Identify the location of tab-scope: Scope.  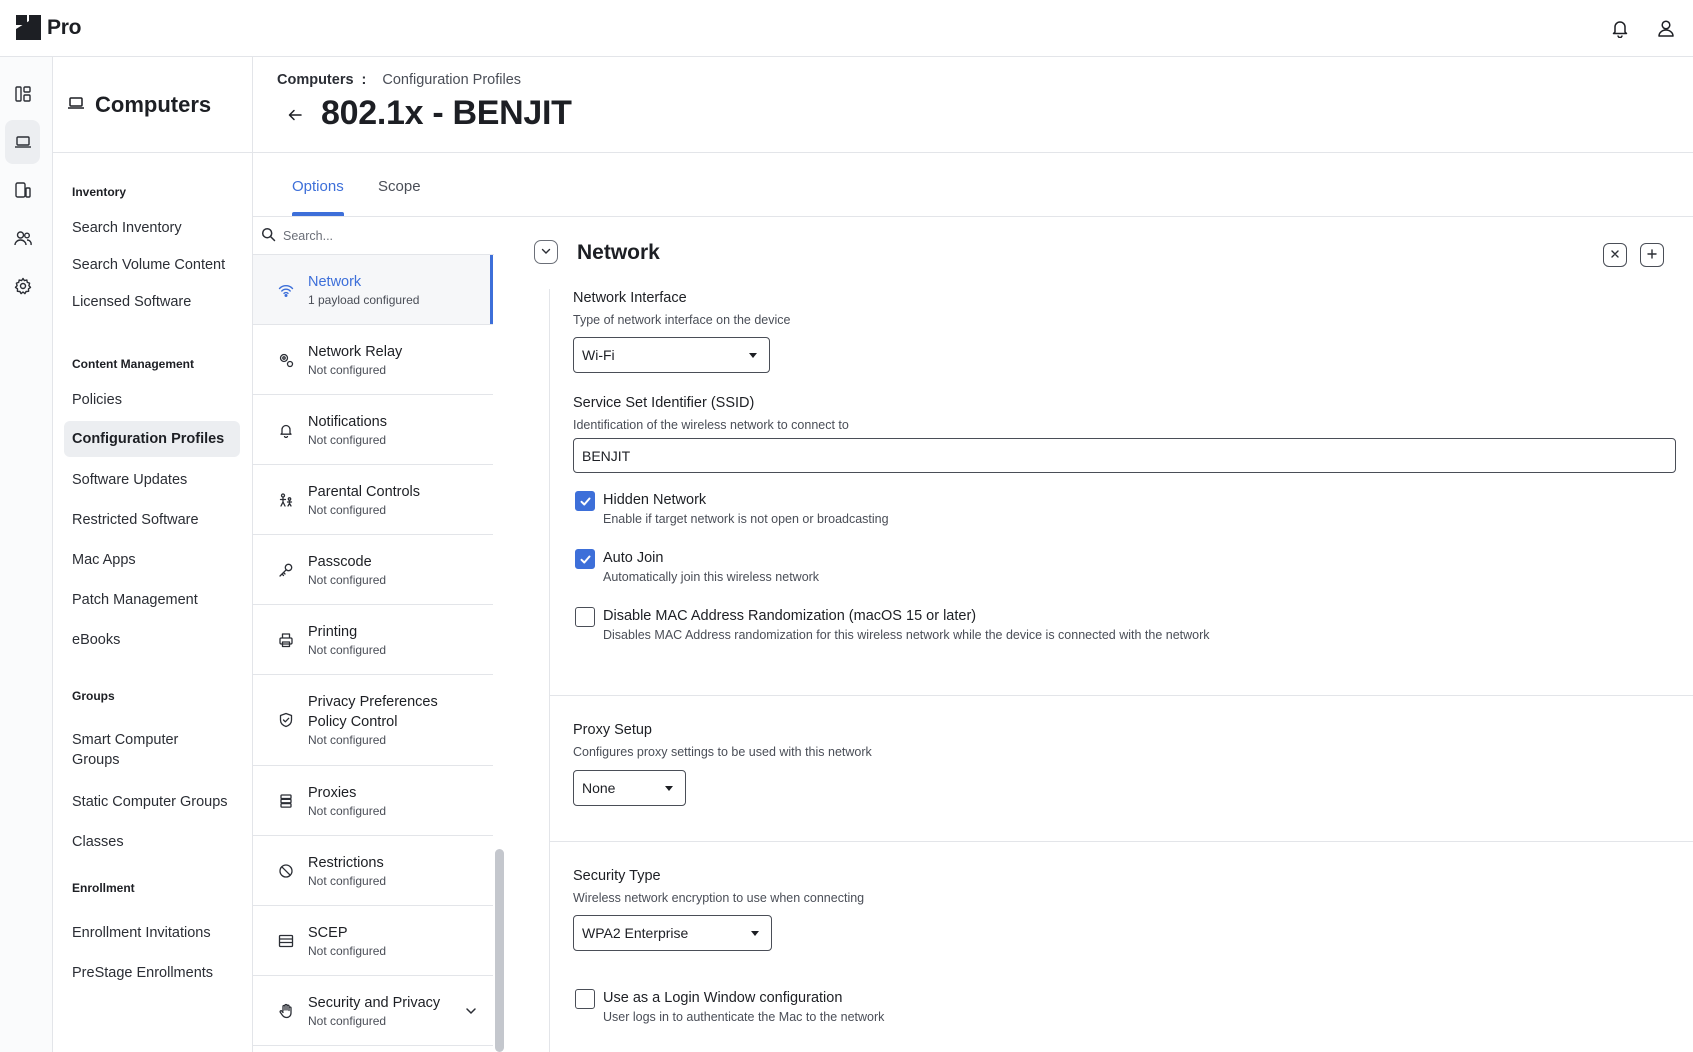
(399, 186).